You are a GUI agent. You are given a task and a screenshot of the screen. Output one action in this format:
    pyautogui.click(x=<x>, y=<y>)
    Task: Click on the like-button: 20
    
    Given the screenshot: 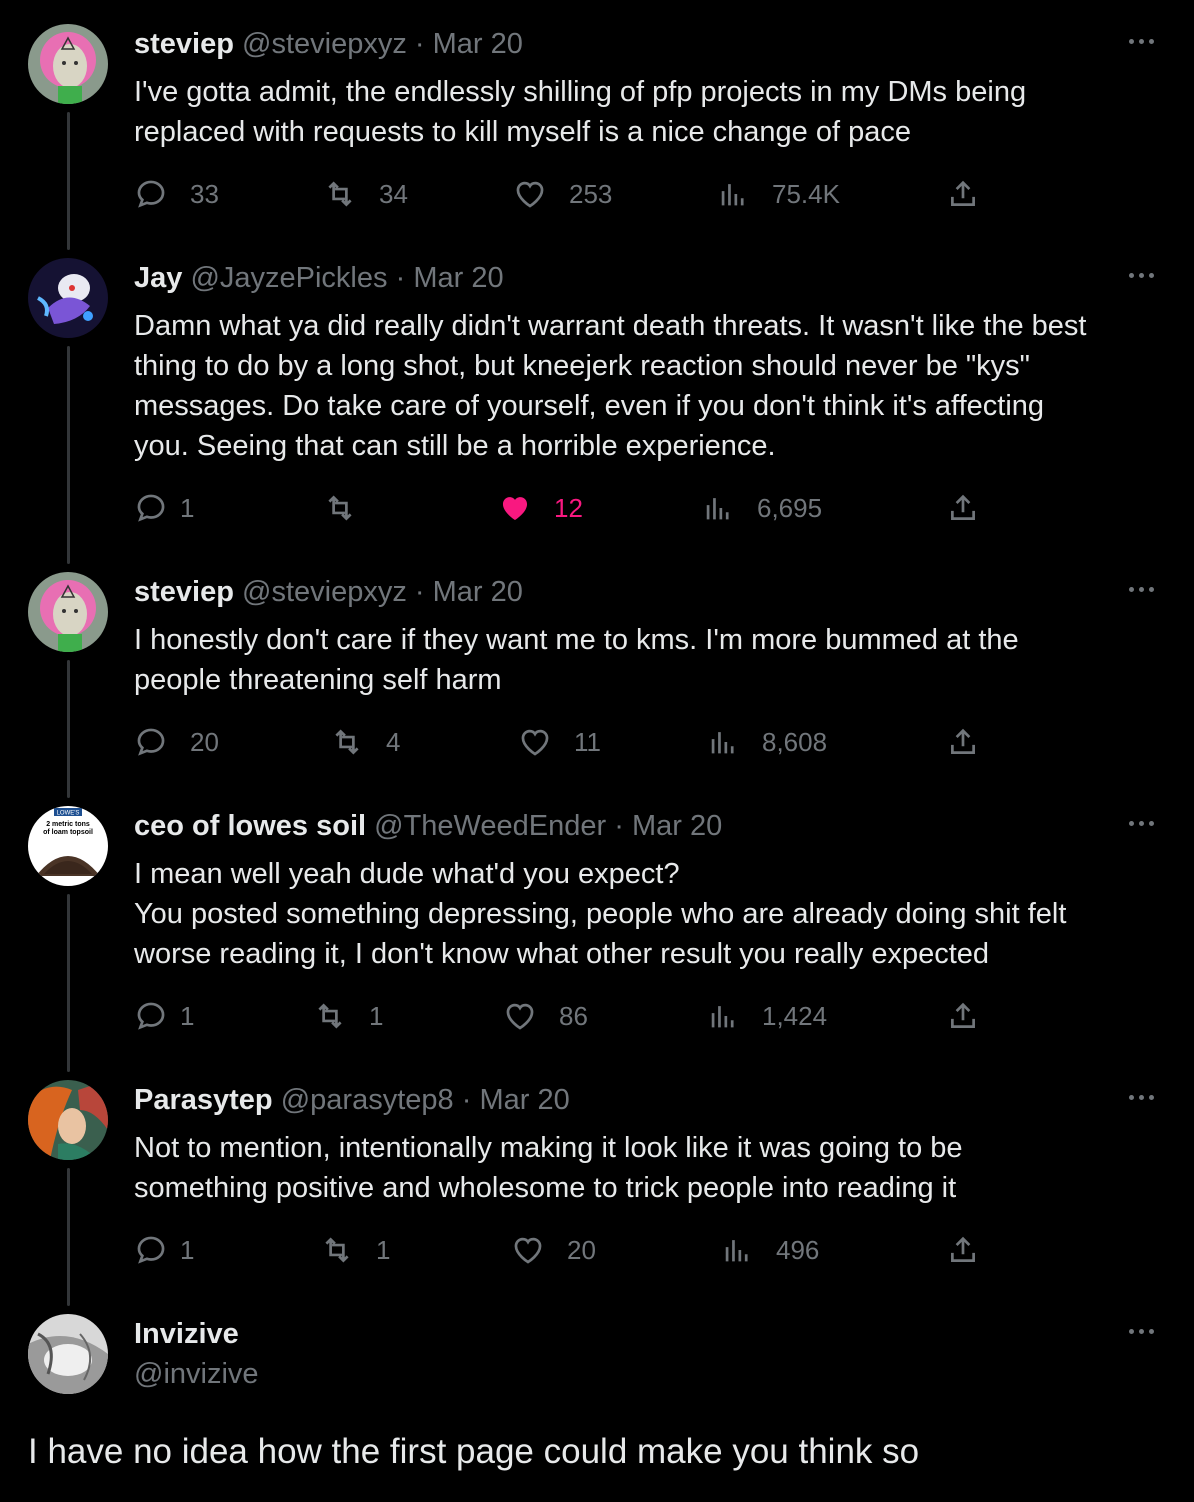 What is the action you would take?
    pyautogui.click(x=553, y=1250)
    